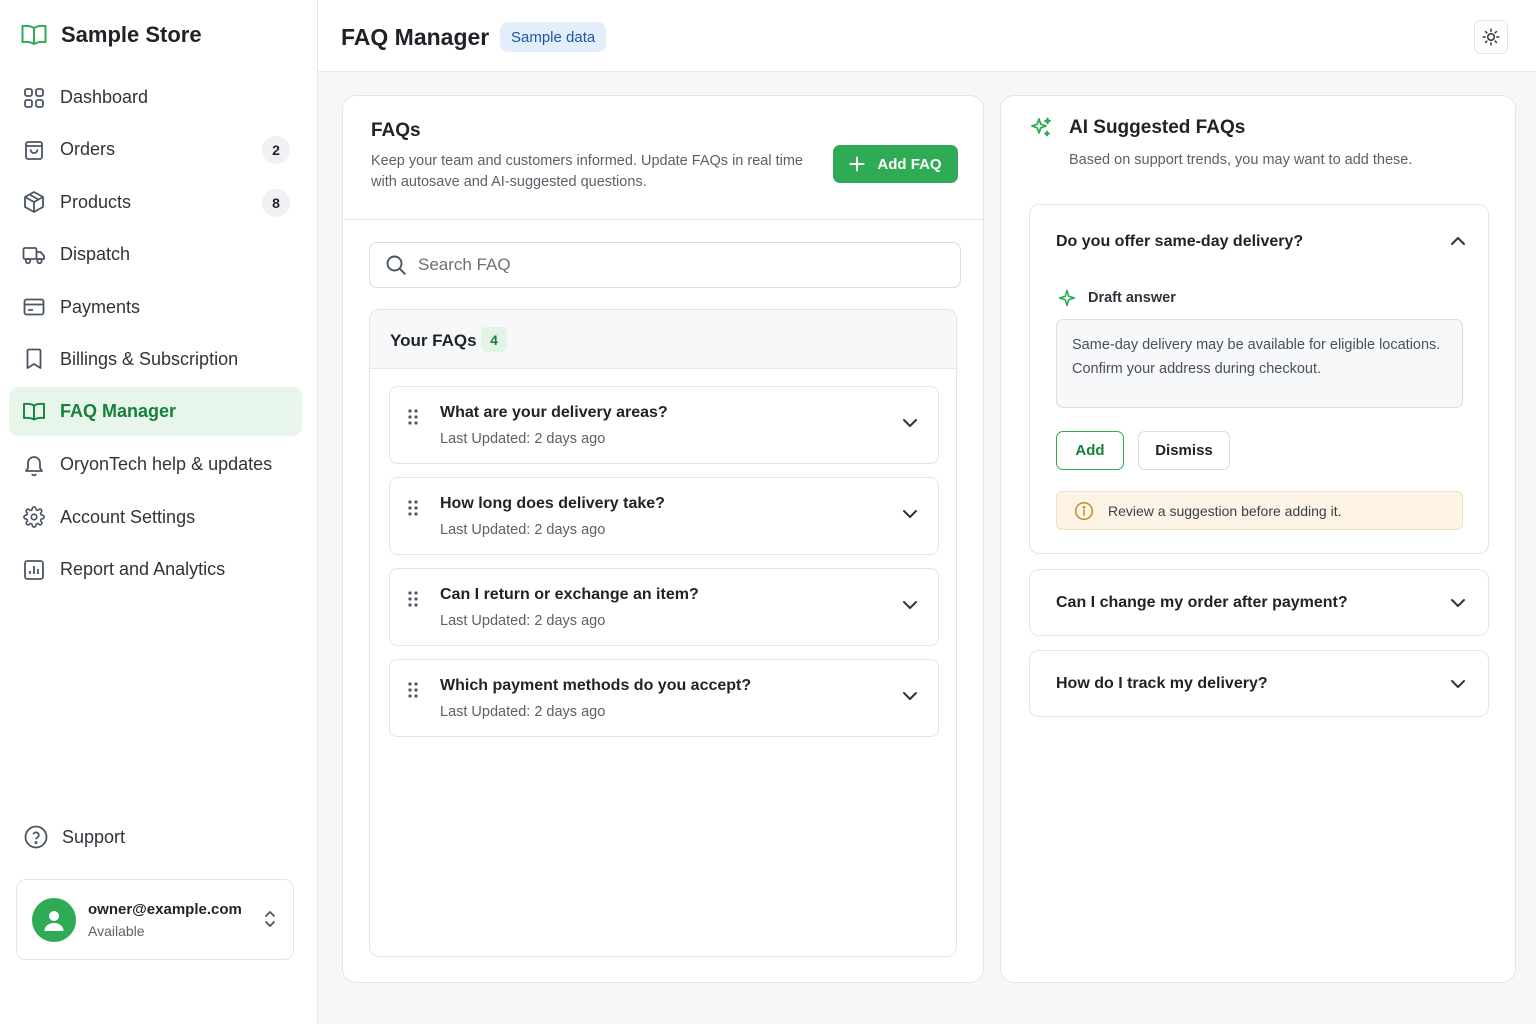 Image resolution: width=1536 pixels, height=1024 pixels. Describe the element at coordinates (554, 412) in the screenshot. I see `faq-question: What are your delivery areas?` at that location.